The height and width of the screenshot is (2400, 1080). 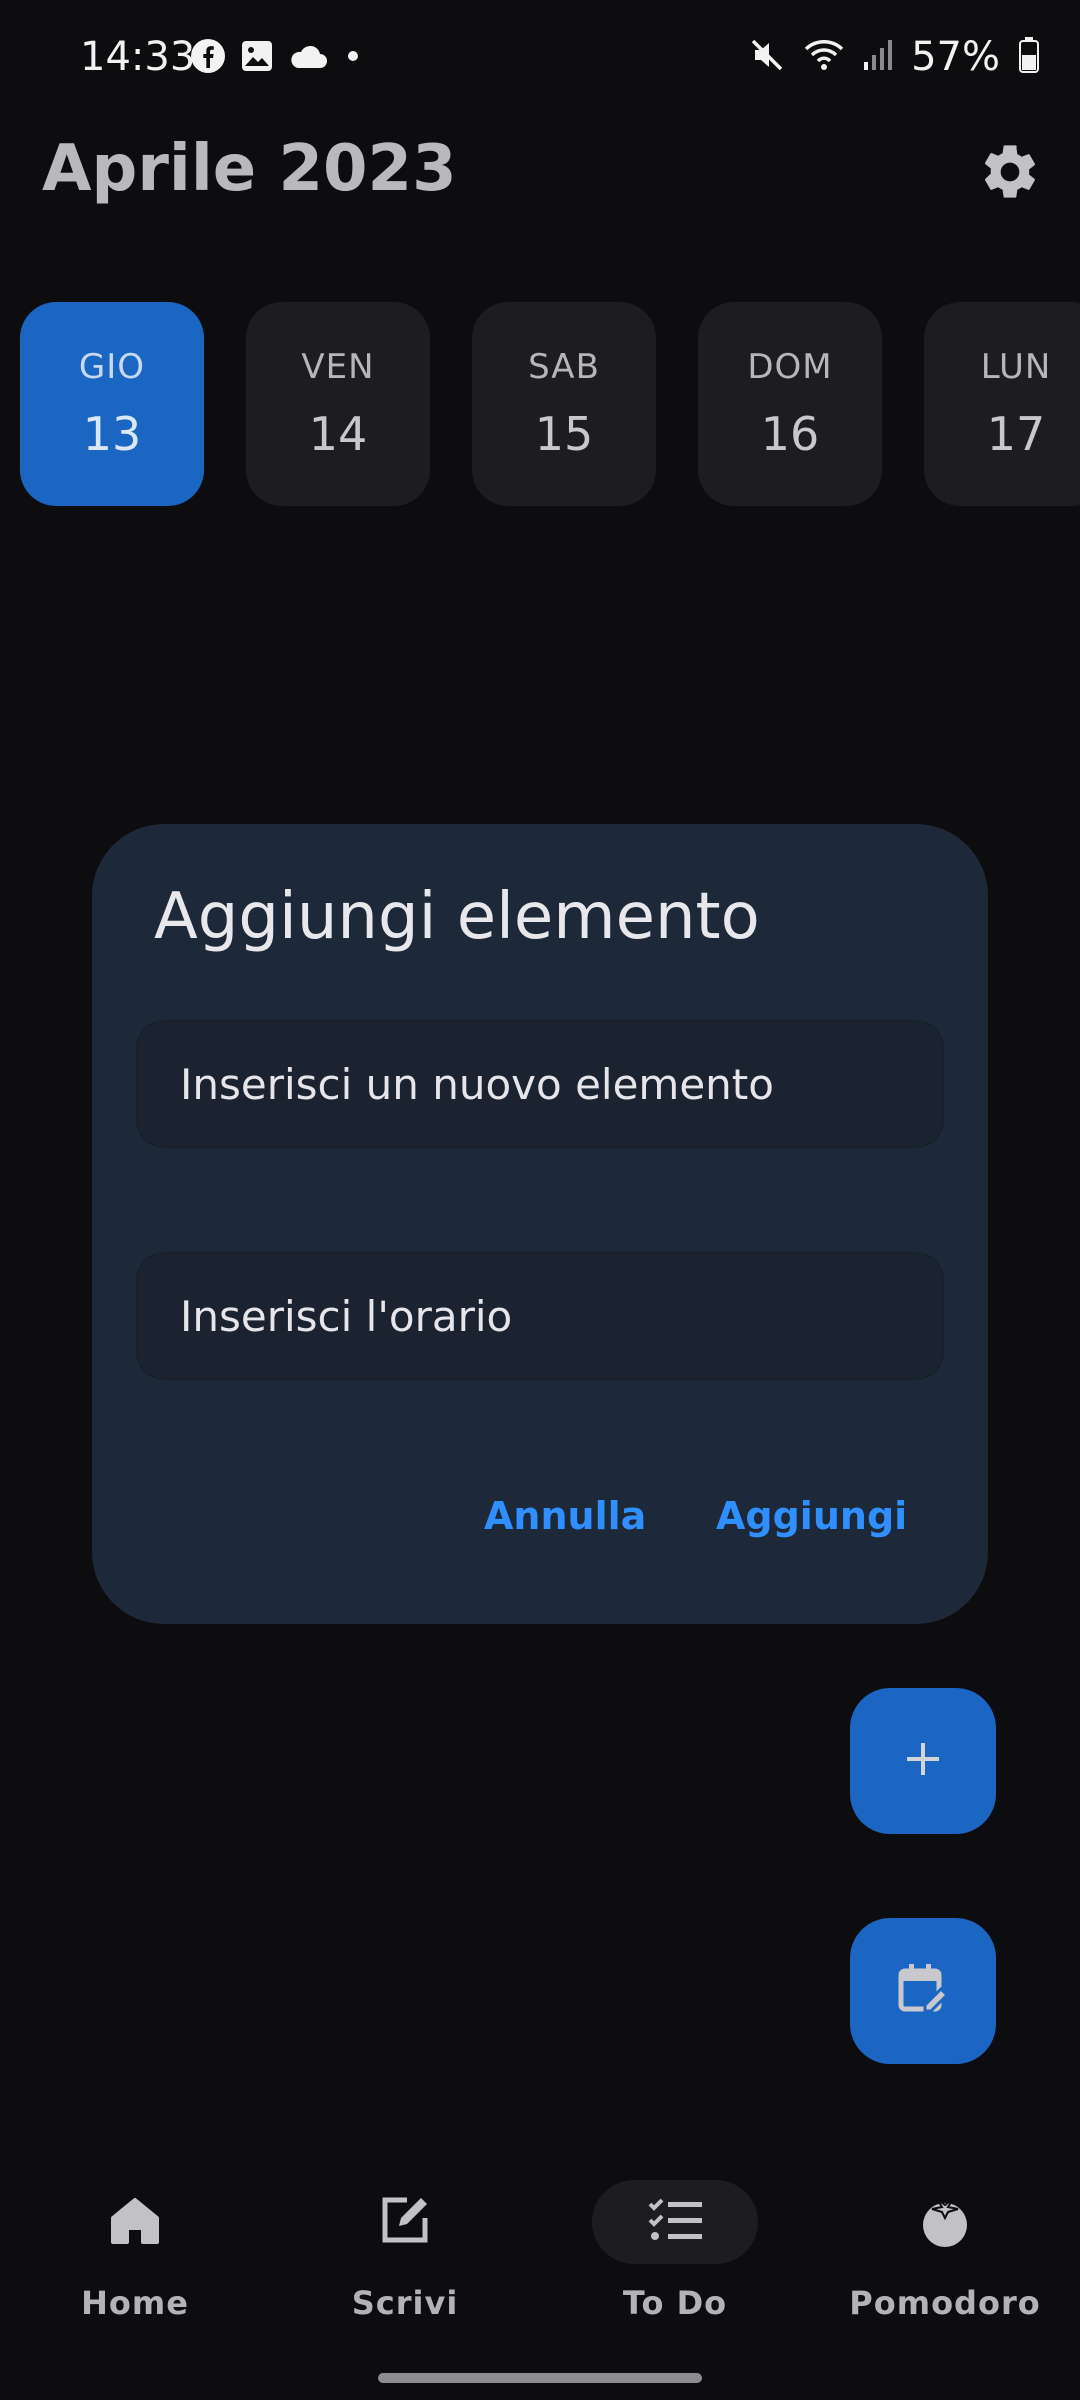 What do you see at coordinates (564, 404) in the screenshot?
I see `day-item-sab: SAB 15` at bounding box center [564, 404].